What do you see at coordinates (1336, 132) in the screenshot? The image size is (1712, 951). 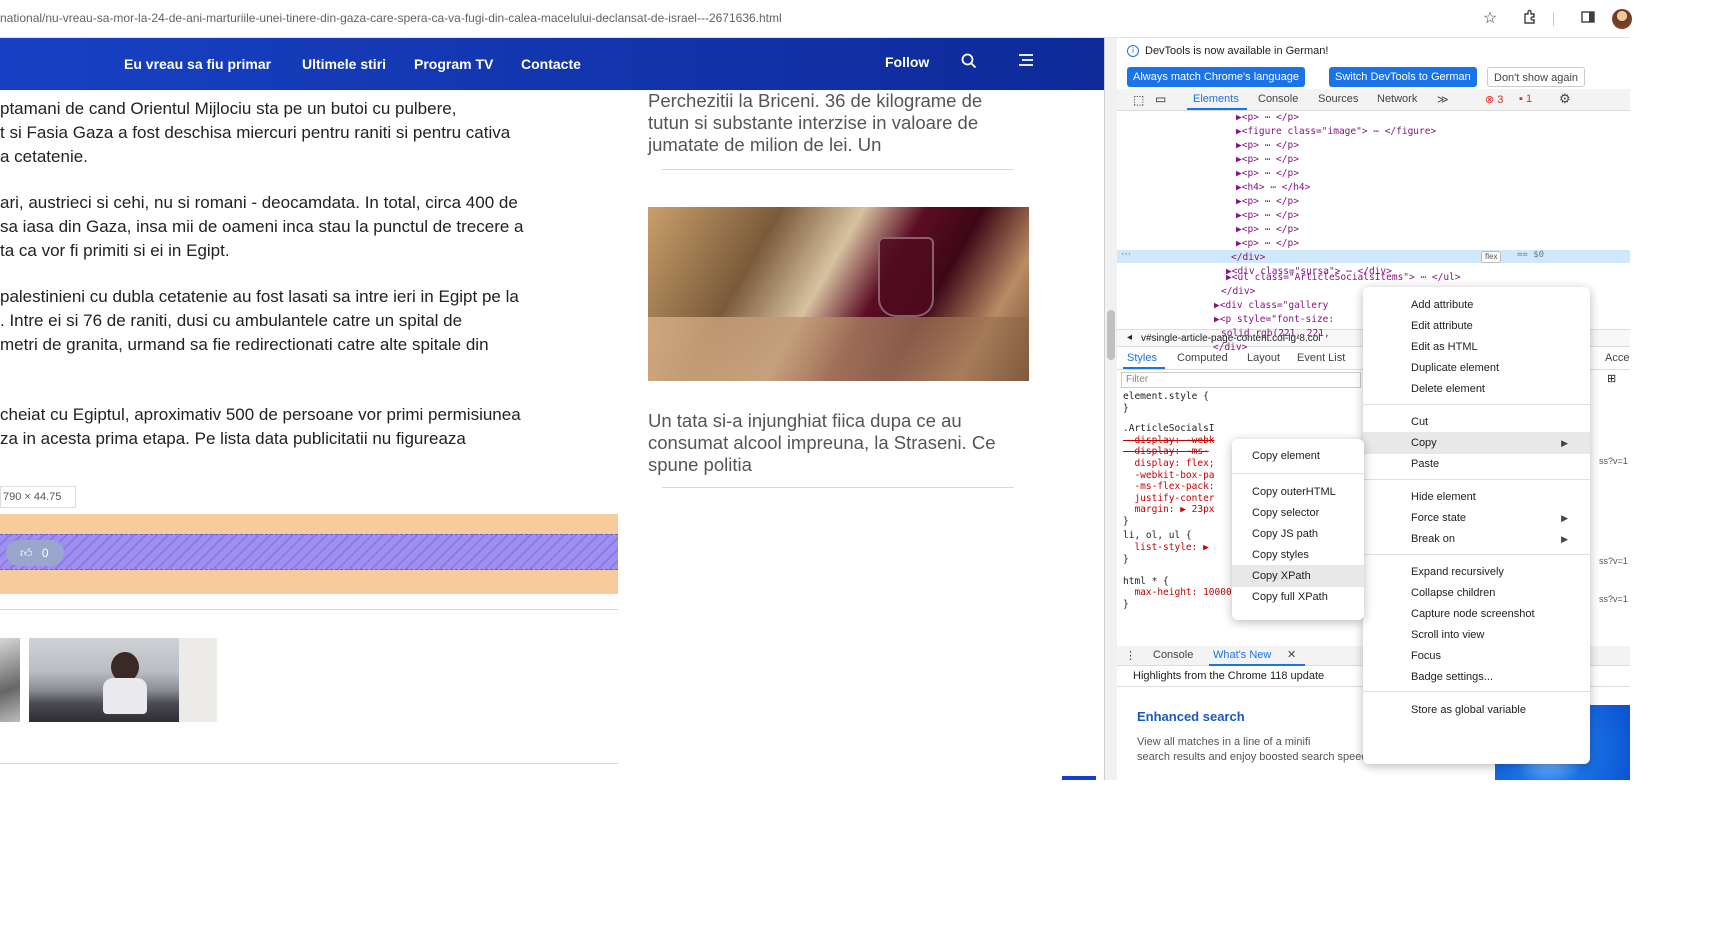 I see `dom-node-line: ▶<figure class="image"> ⋯ </figure>` at bounding box center [1336, 132].